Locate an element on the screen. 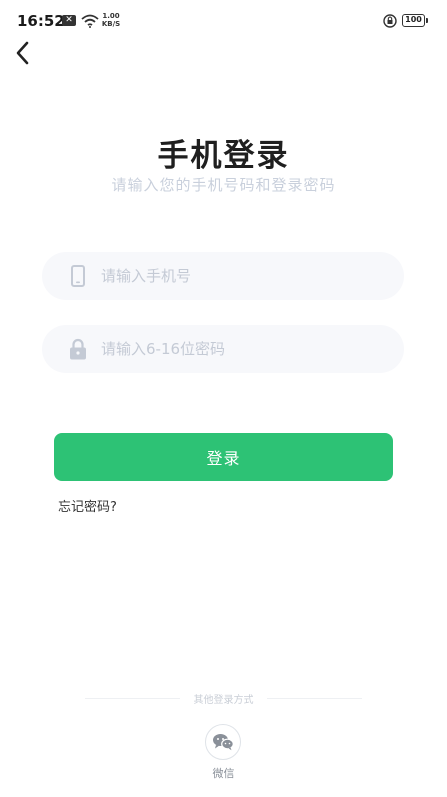 The width and height of the screenshot is (447, 797). net-speed-unit: KB/S is located at coordinates (111, 24).